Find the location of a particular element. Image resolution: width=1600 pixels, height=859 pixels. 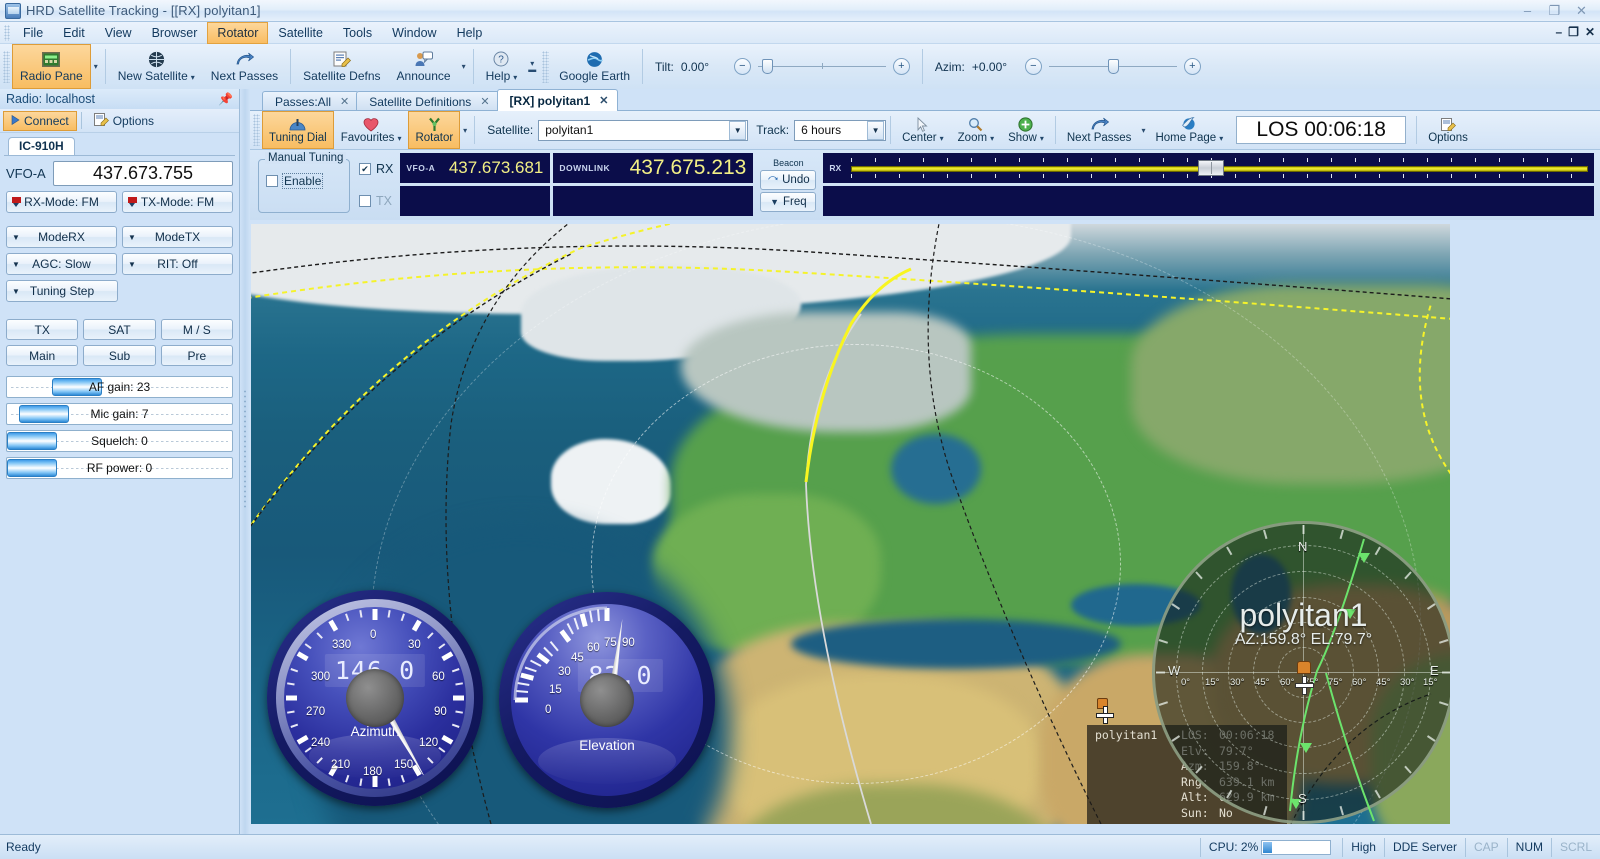

tilt-slider is located at coordinates (821, 66).